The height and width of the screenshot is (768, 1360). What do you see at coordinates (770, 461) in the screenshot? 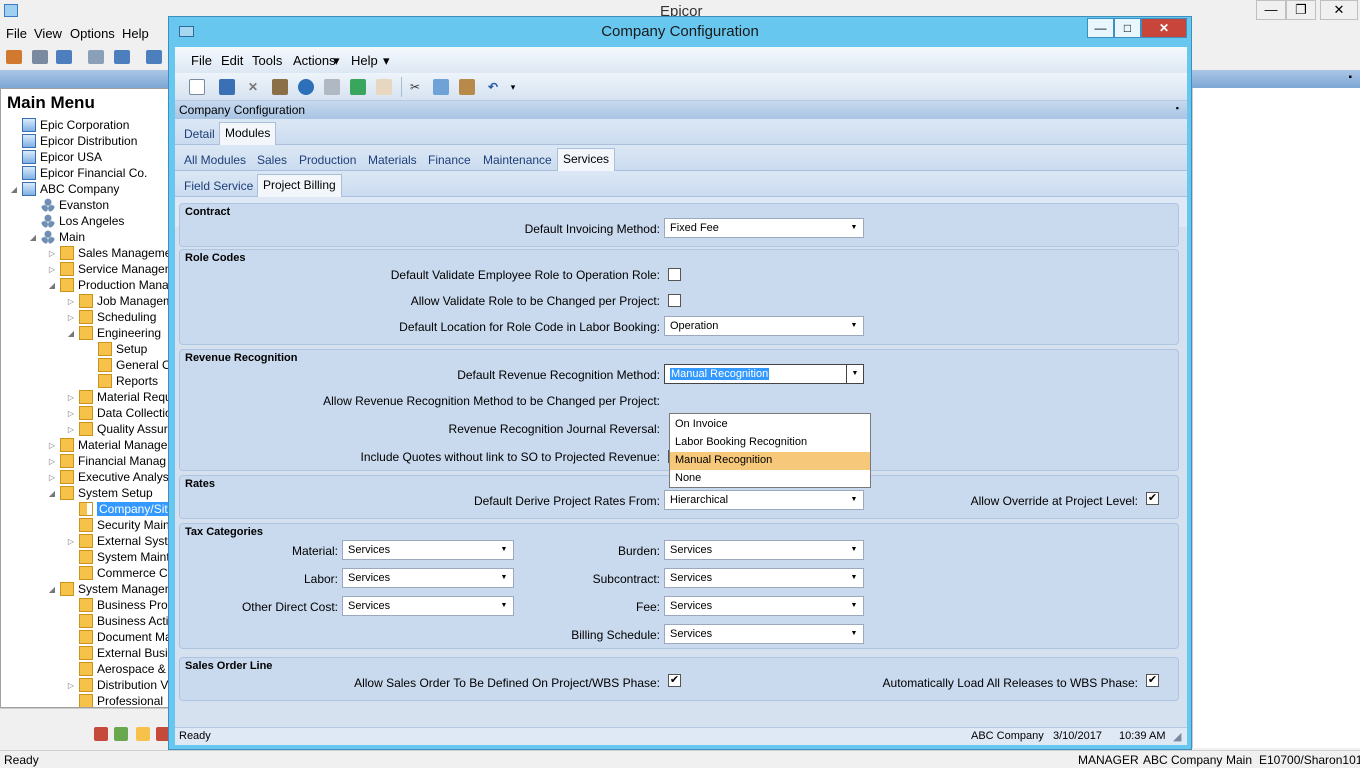
I see `option-manual-recognition: Manual Recognition` at bounding box center [770, 461].